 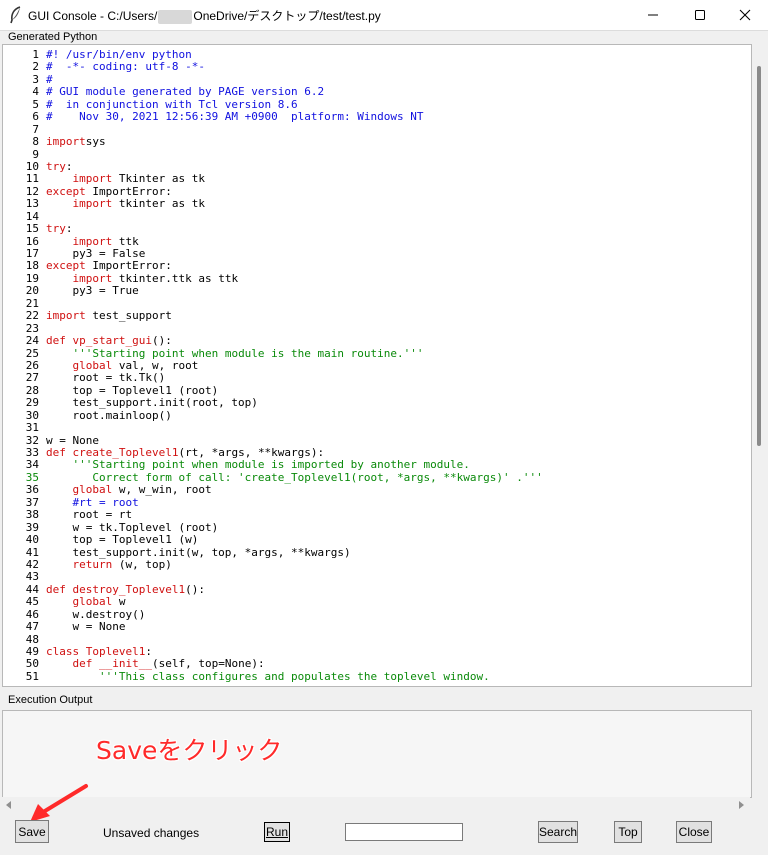 I want to click on close-window-button, so click(x=745, y=15).